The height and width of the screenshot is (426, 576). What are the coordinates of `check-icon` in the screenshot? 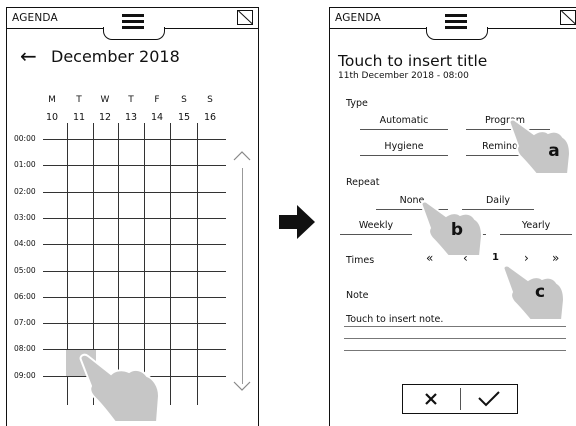 It's located at (489, 399).